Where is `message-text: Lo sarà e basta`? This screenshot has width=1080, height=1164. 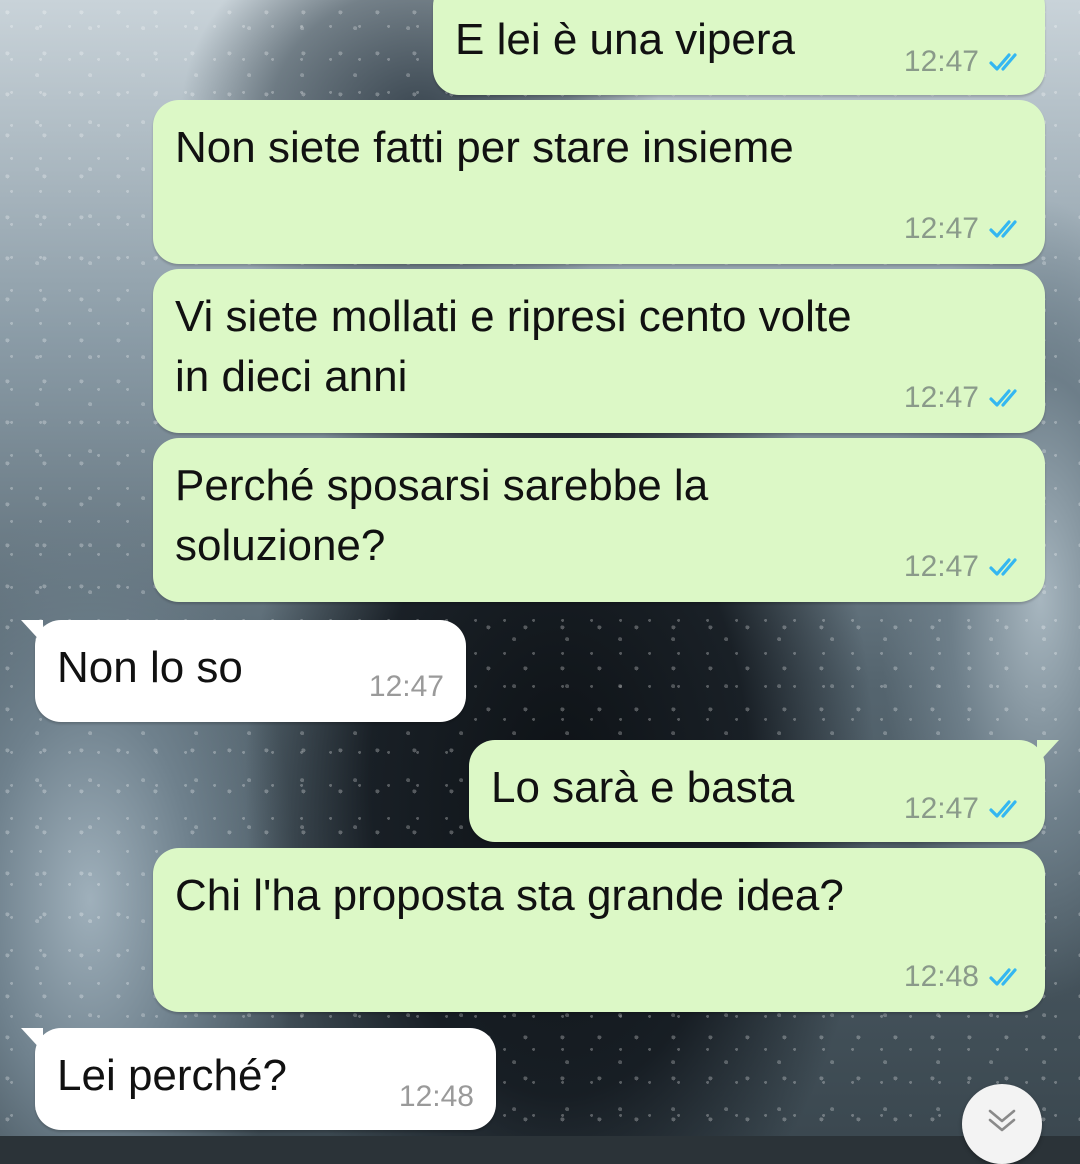
message-text: Lo sarà e basta is located at coordinates (643, 787).